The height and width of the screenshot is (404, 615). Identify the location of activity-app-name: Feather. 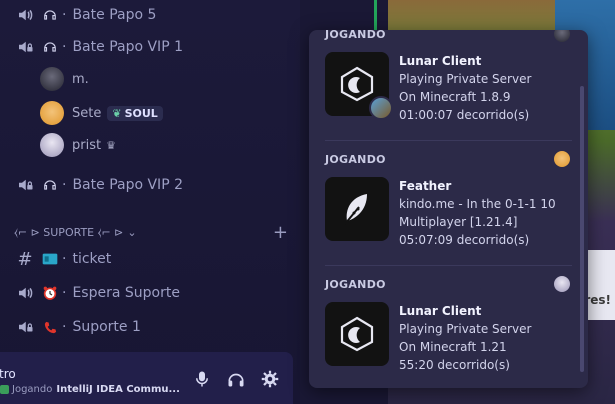
(425, 186).